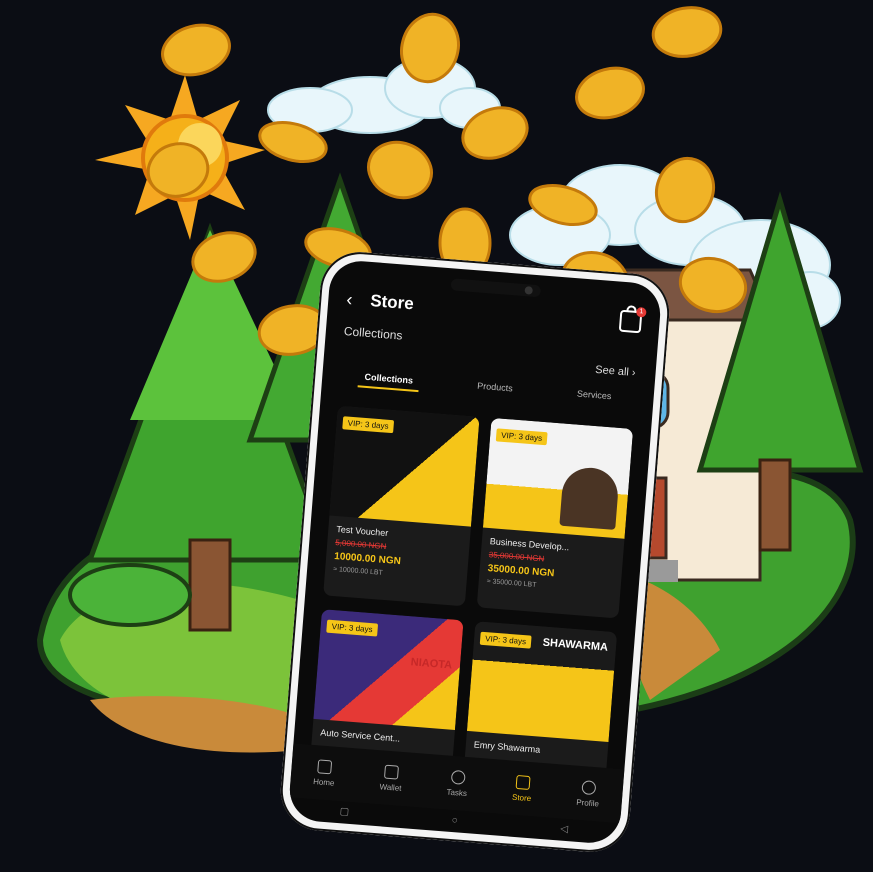 The width and height of the screenshot is (873, 872). I want to click on tasks-icon, so click(458, 777).